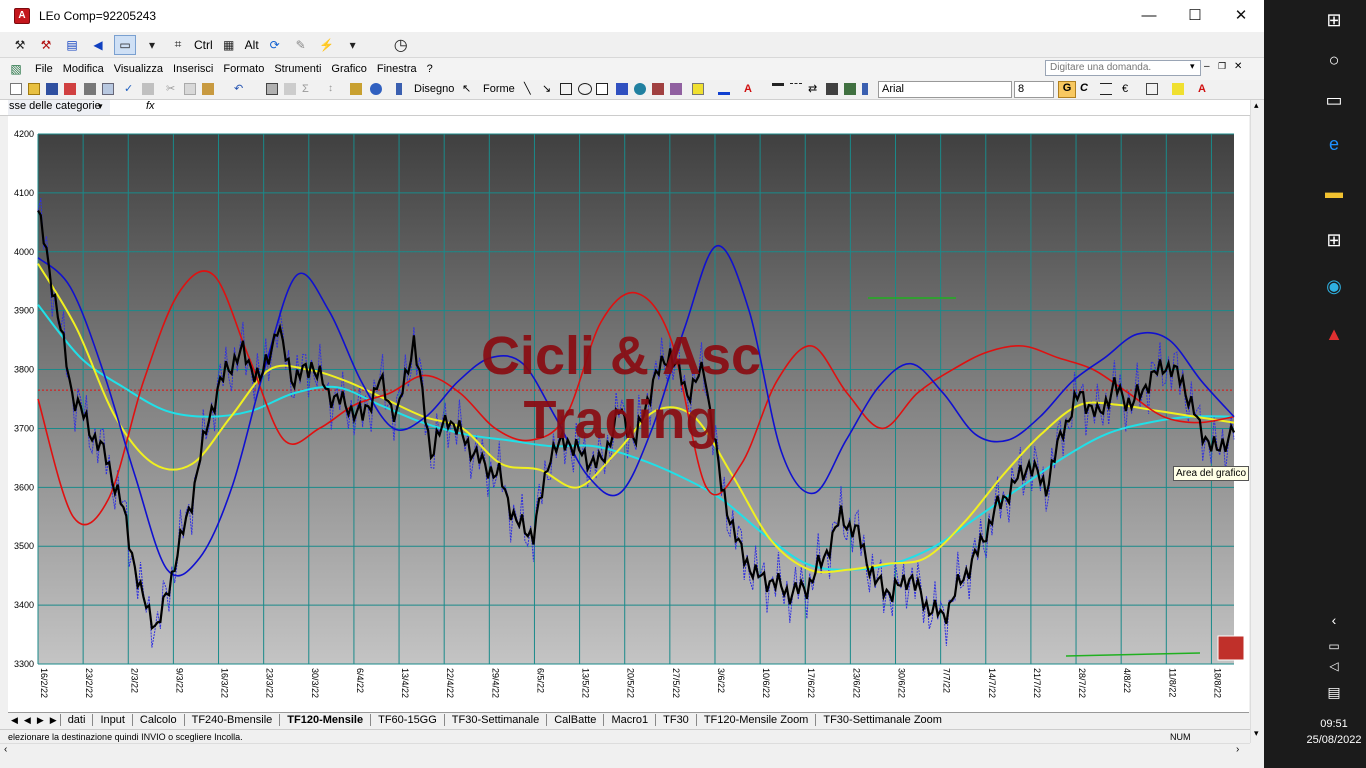 This screenshot has height=768, width=1366. I want to click on file-explorer-icon: ▬, so click(1334, 192).